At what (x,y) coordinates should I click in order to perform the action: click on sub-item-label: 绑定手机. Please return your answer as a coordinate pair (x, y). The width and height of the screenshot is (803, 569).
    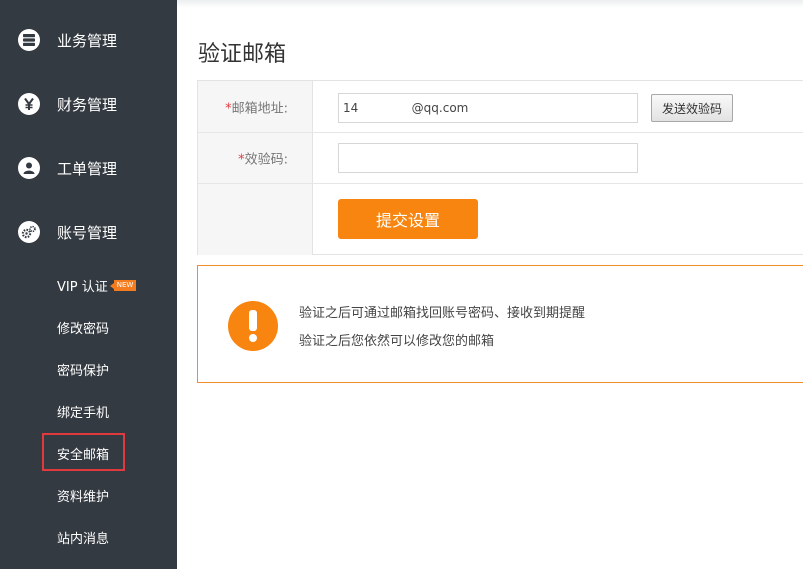
    Looking at the image, I should click on (83, 413).